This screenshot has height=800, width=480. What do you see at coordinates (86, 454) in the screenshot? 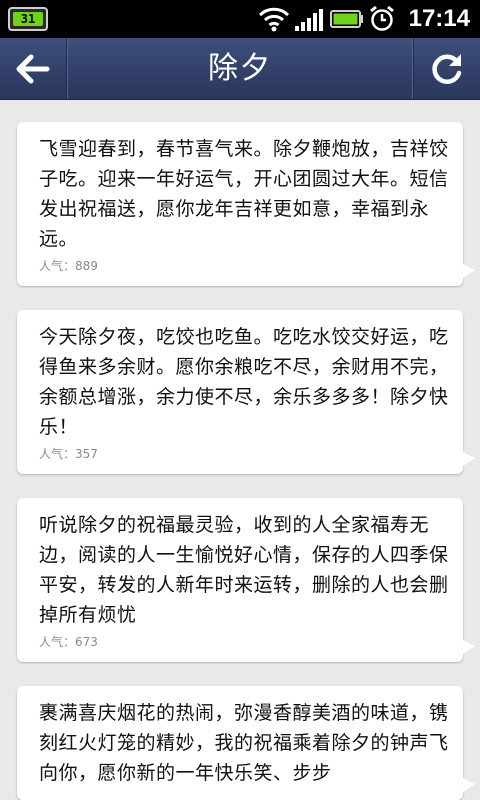
I see `popularity-value: 357` at bounding box center [86, 454].